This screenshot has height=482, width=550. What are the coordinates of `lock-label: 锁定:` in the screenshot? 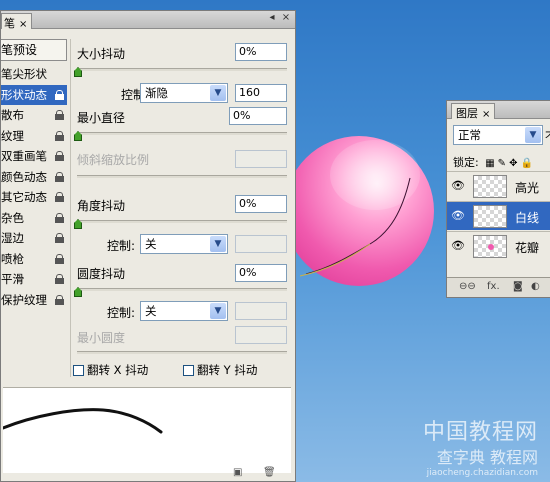 It's located at (466, 162).